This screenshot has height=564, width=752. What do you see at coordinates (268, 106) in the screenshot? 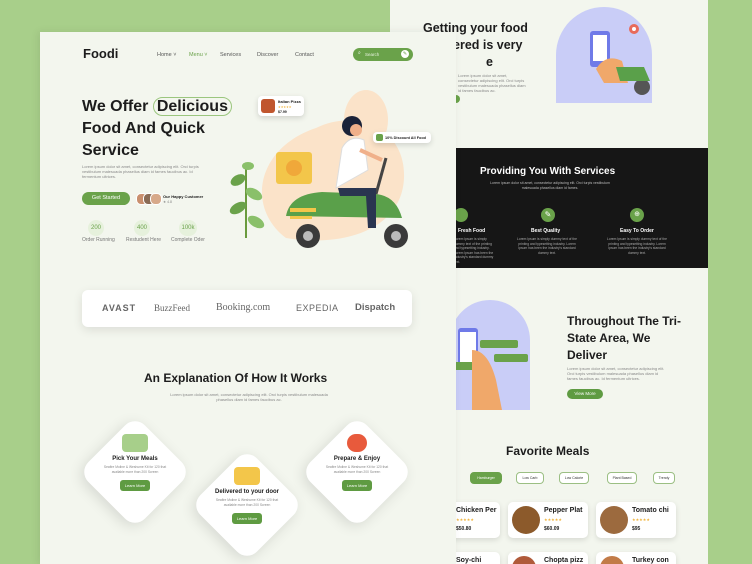
I see `pizza-image` at bounding box center [268, 106].